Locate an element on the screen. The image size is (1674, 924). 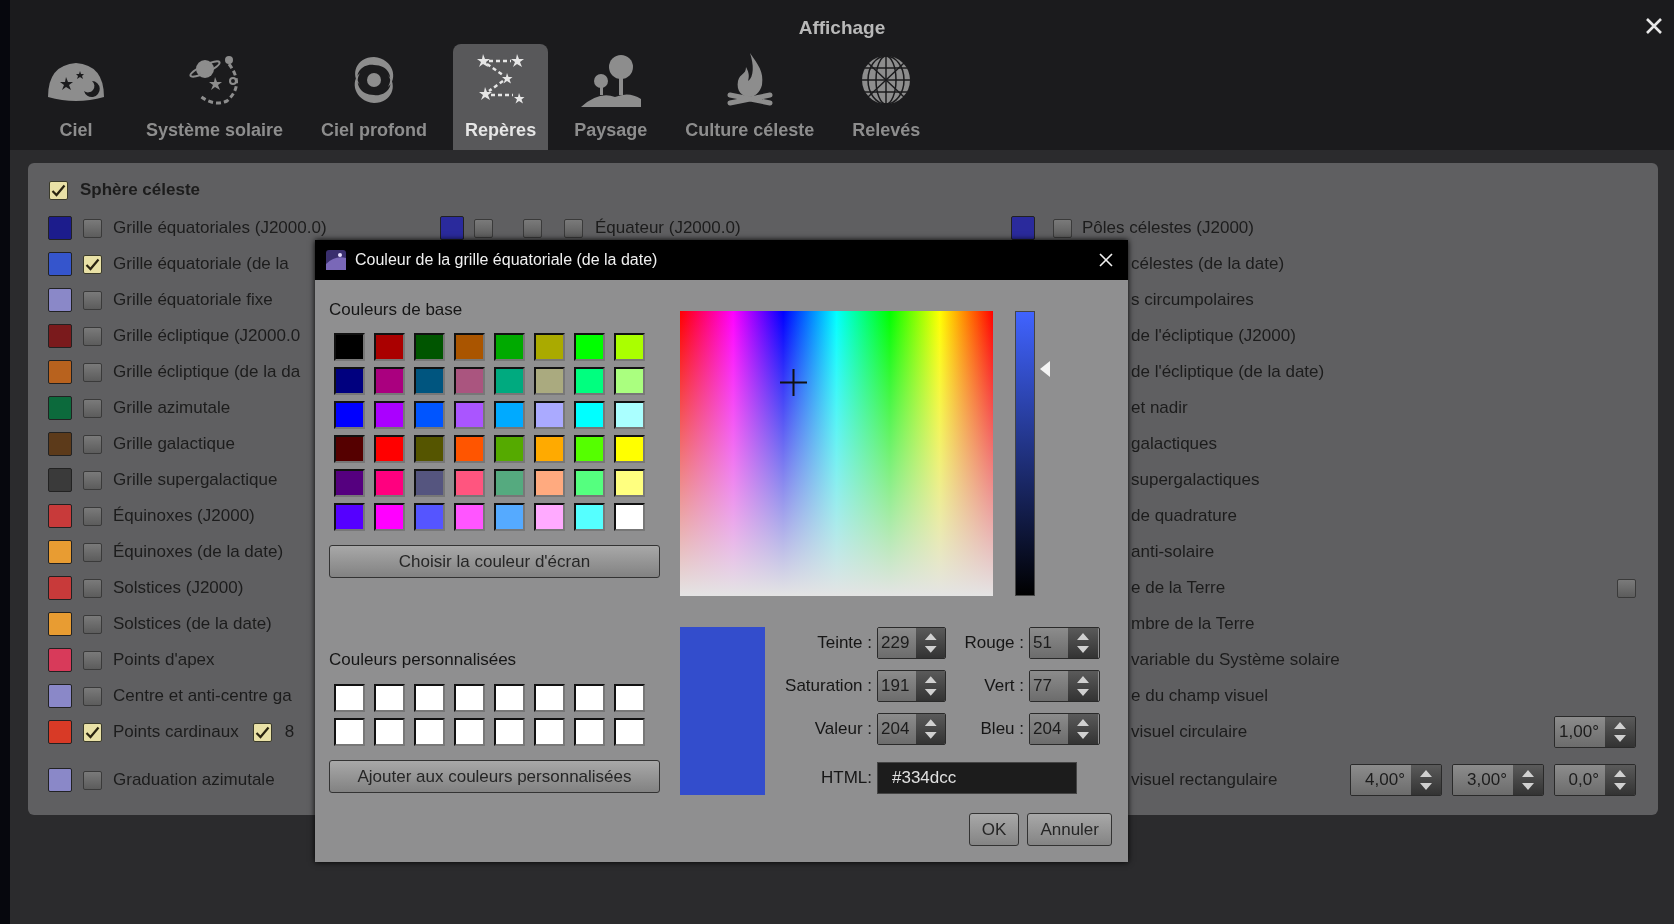
screen-color-button: Choisir la couleur d'écran is located at coordinates (494, 561).